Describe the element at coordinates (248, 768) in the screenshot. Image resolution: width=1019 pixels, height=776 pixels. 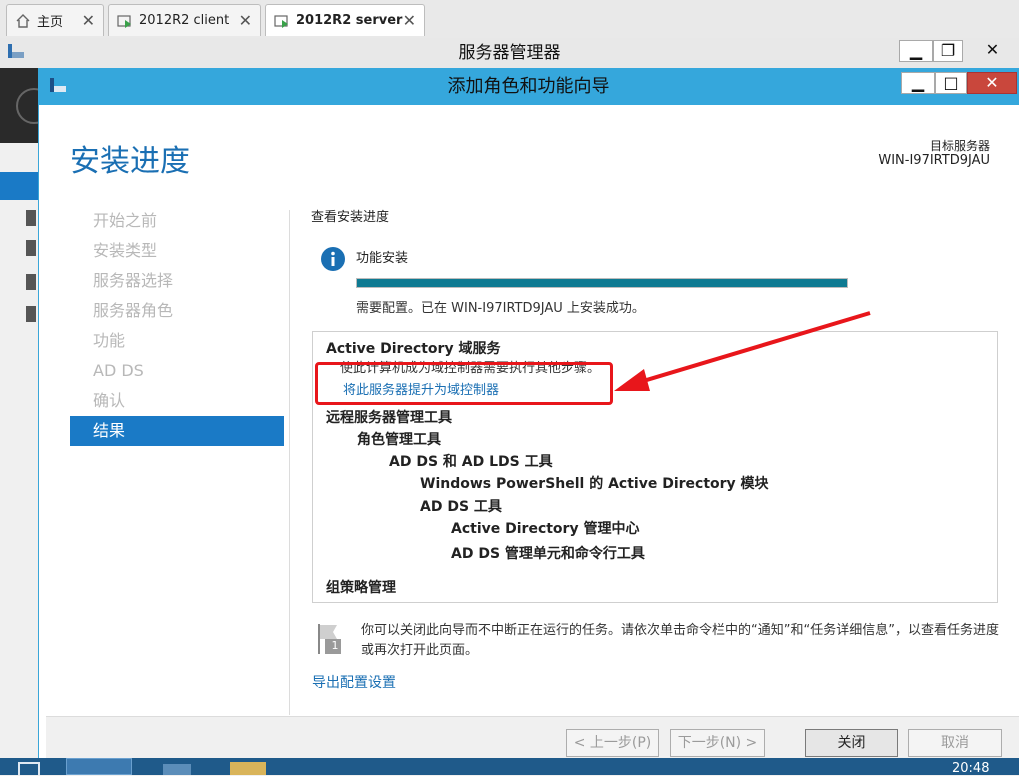
I see `taskbar-file-explorer` at that location.